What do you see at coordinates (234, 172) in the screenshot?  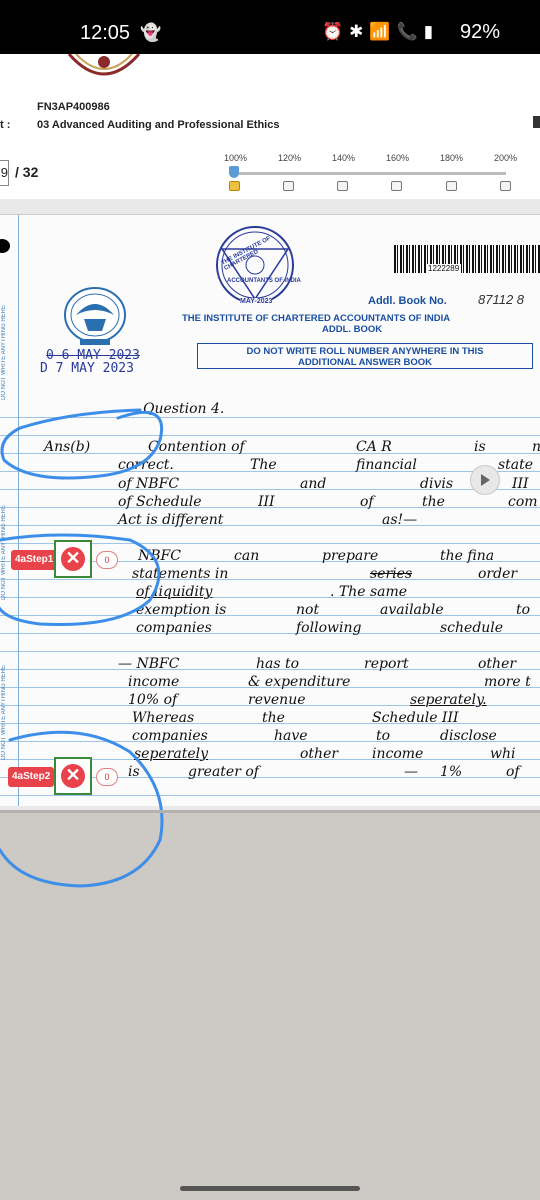 I see `zoom-slider-thumb` at bounding box center [234, 172].